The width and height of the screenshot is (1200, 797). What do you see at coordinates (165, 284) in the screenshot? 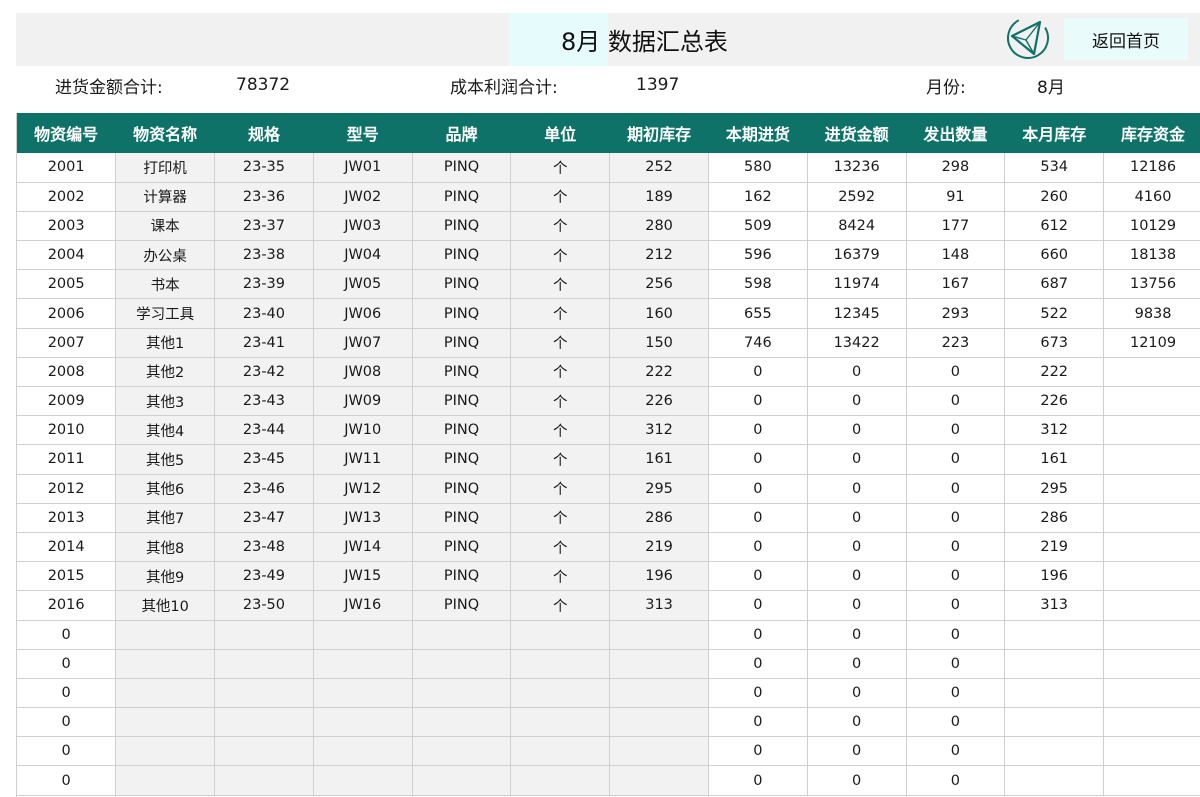
I see `table-cell: 书本` at bounding box center [165, 284].